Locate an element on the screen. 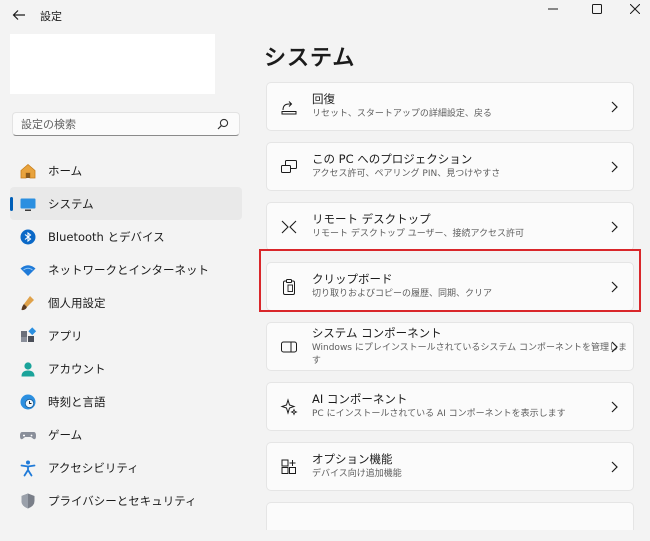  minimize-icon is located at coordinates (553, 9).